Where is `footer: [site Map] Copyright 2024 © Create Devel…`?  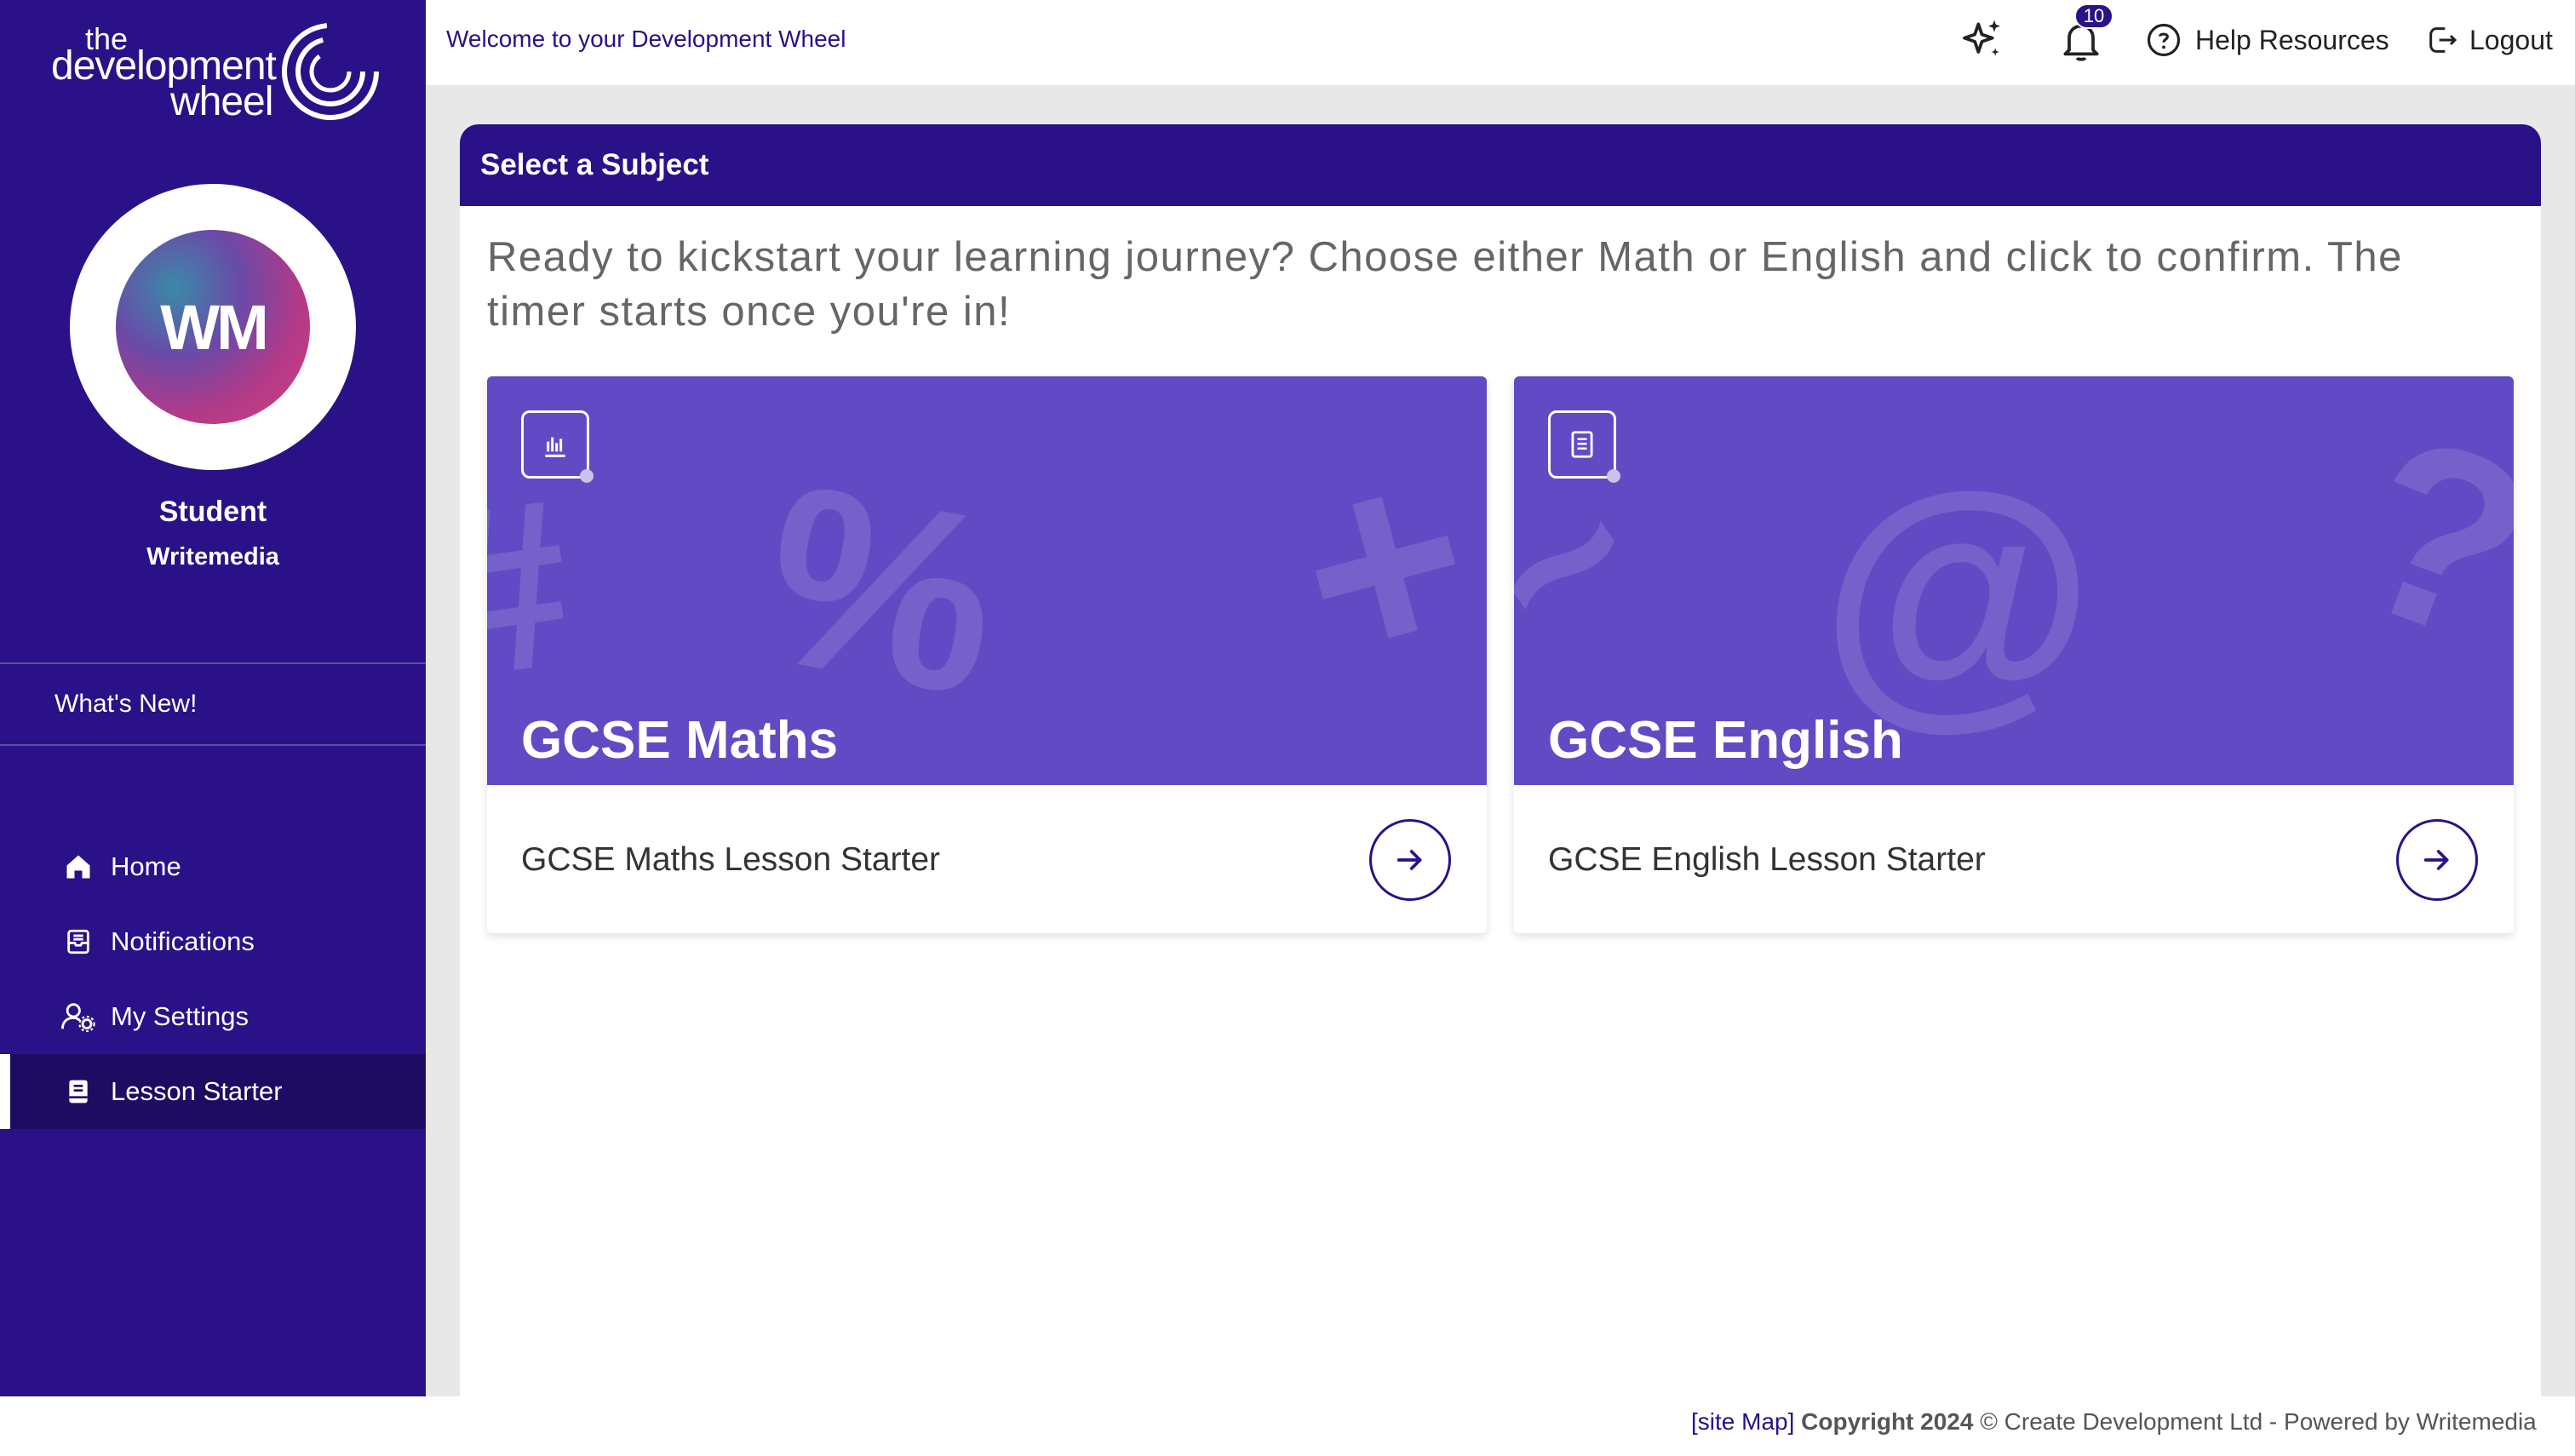
footer: [site Map] Copyright 2024 © Create Devel… is located at coordinates (2114, 1422).